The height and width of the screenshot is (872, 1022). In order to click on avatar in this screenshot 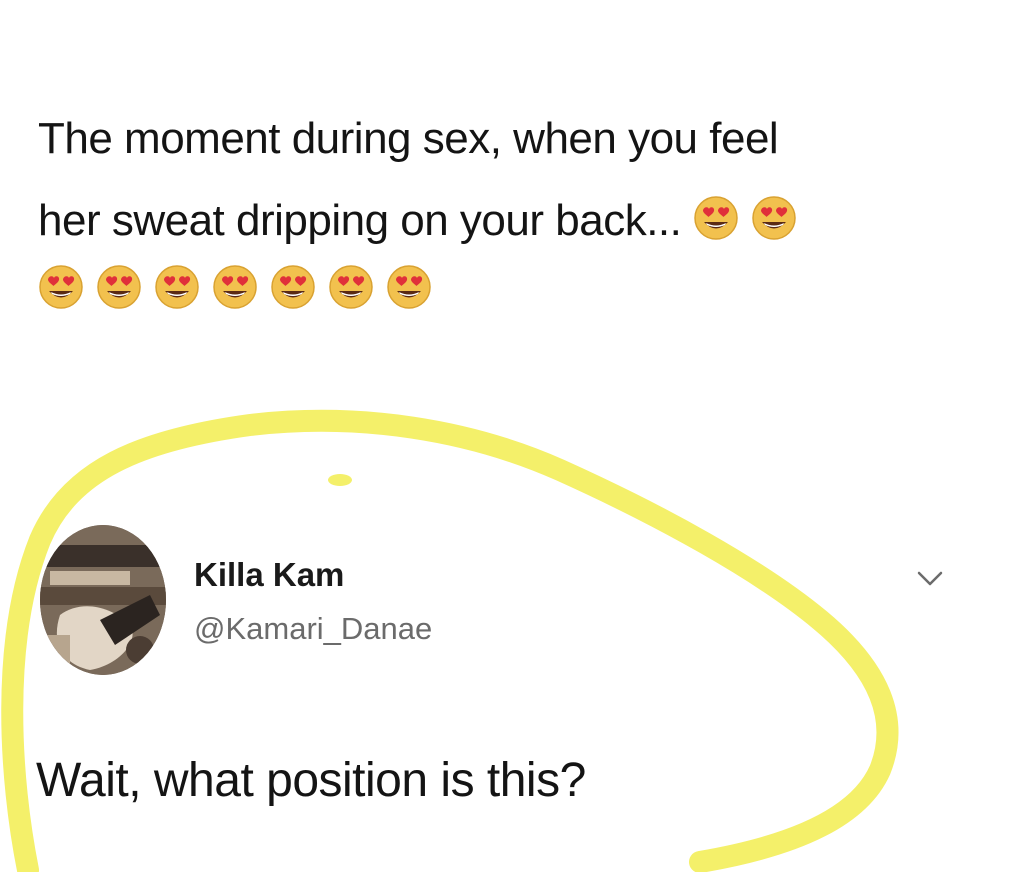, I will do `click(103, 600)`.